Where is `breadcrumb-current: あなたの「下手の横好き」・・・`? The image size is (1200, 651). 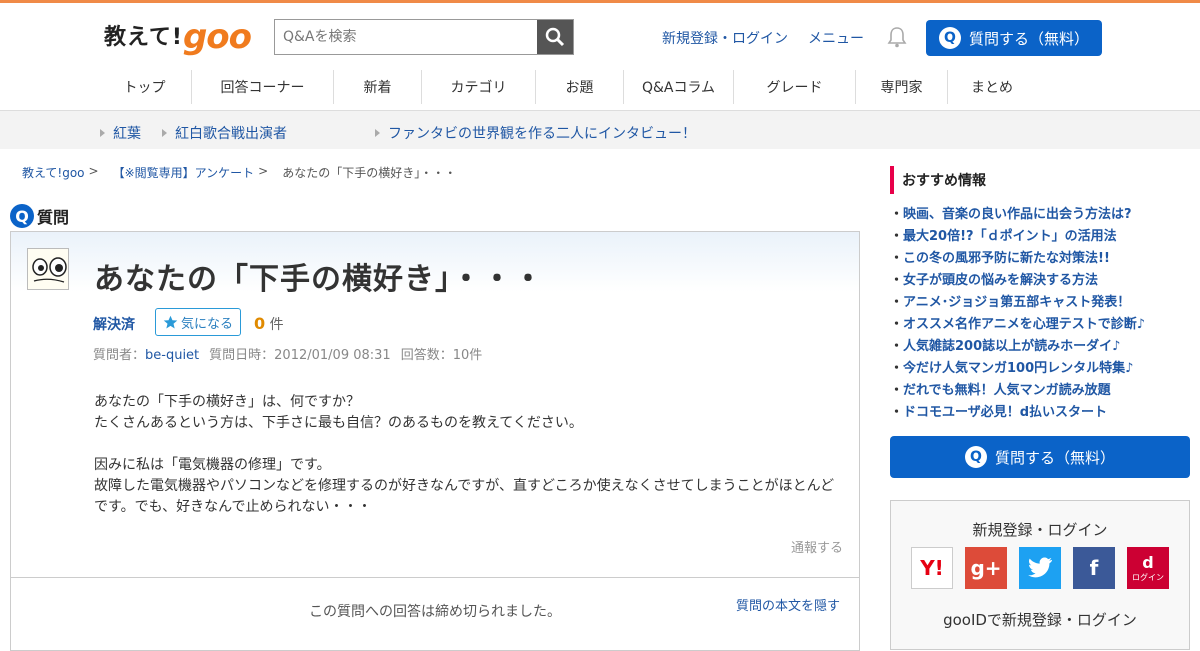 breadcrumb-current: あなたの「下手の横好き」・・・ is located at coordinates (369, 173).